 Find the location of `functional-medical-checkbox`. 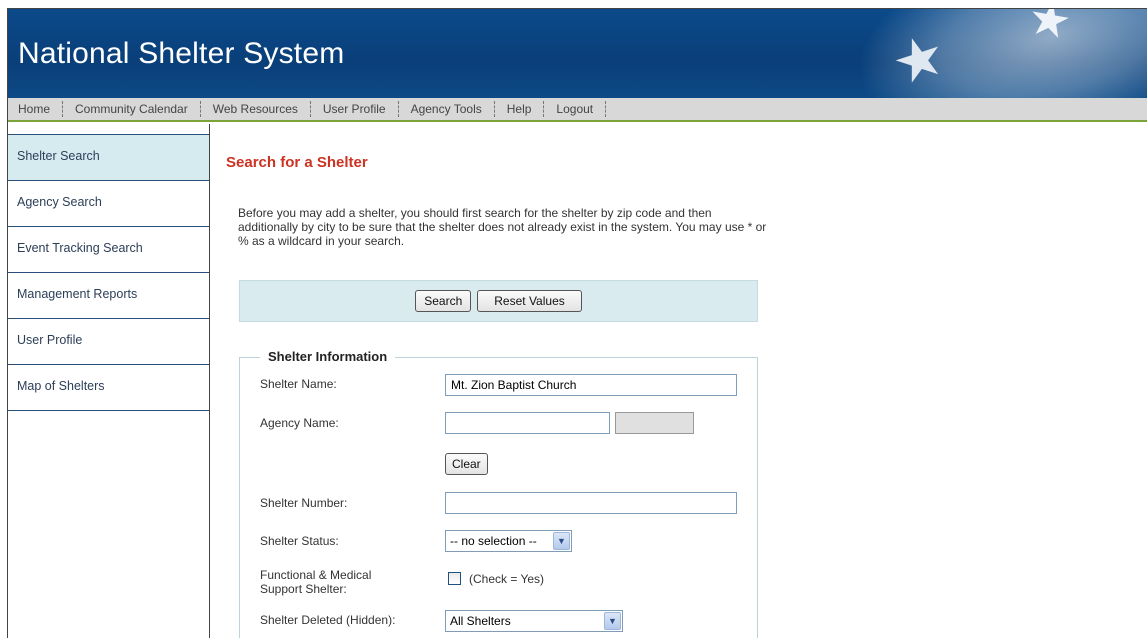

functional-medical-checkbox is located at coordinates (454, 578).